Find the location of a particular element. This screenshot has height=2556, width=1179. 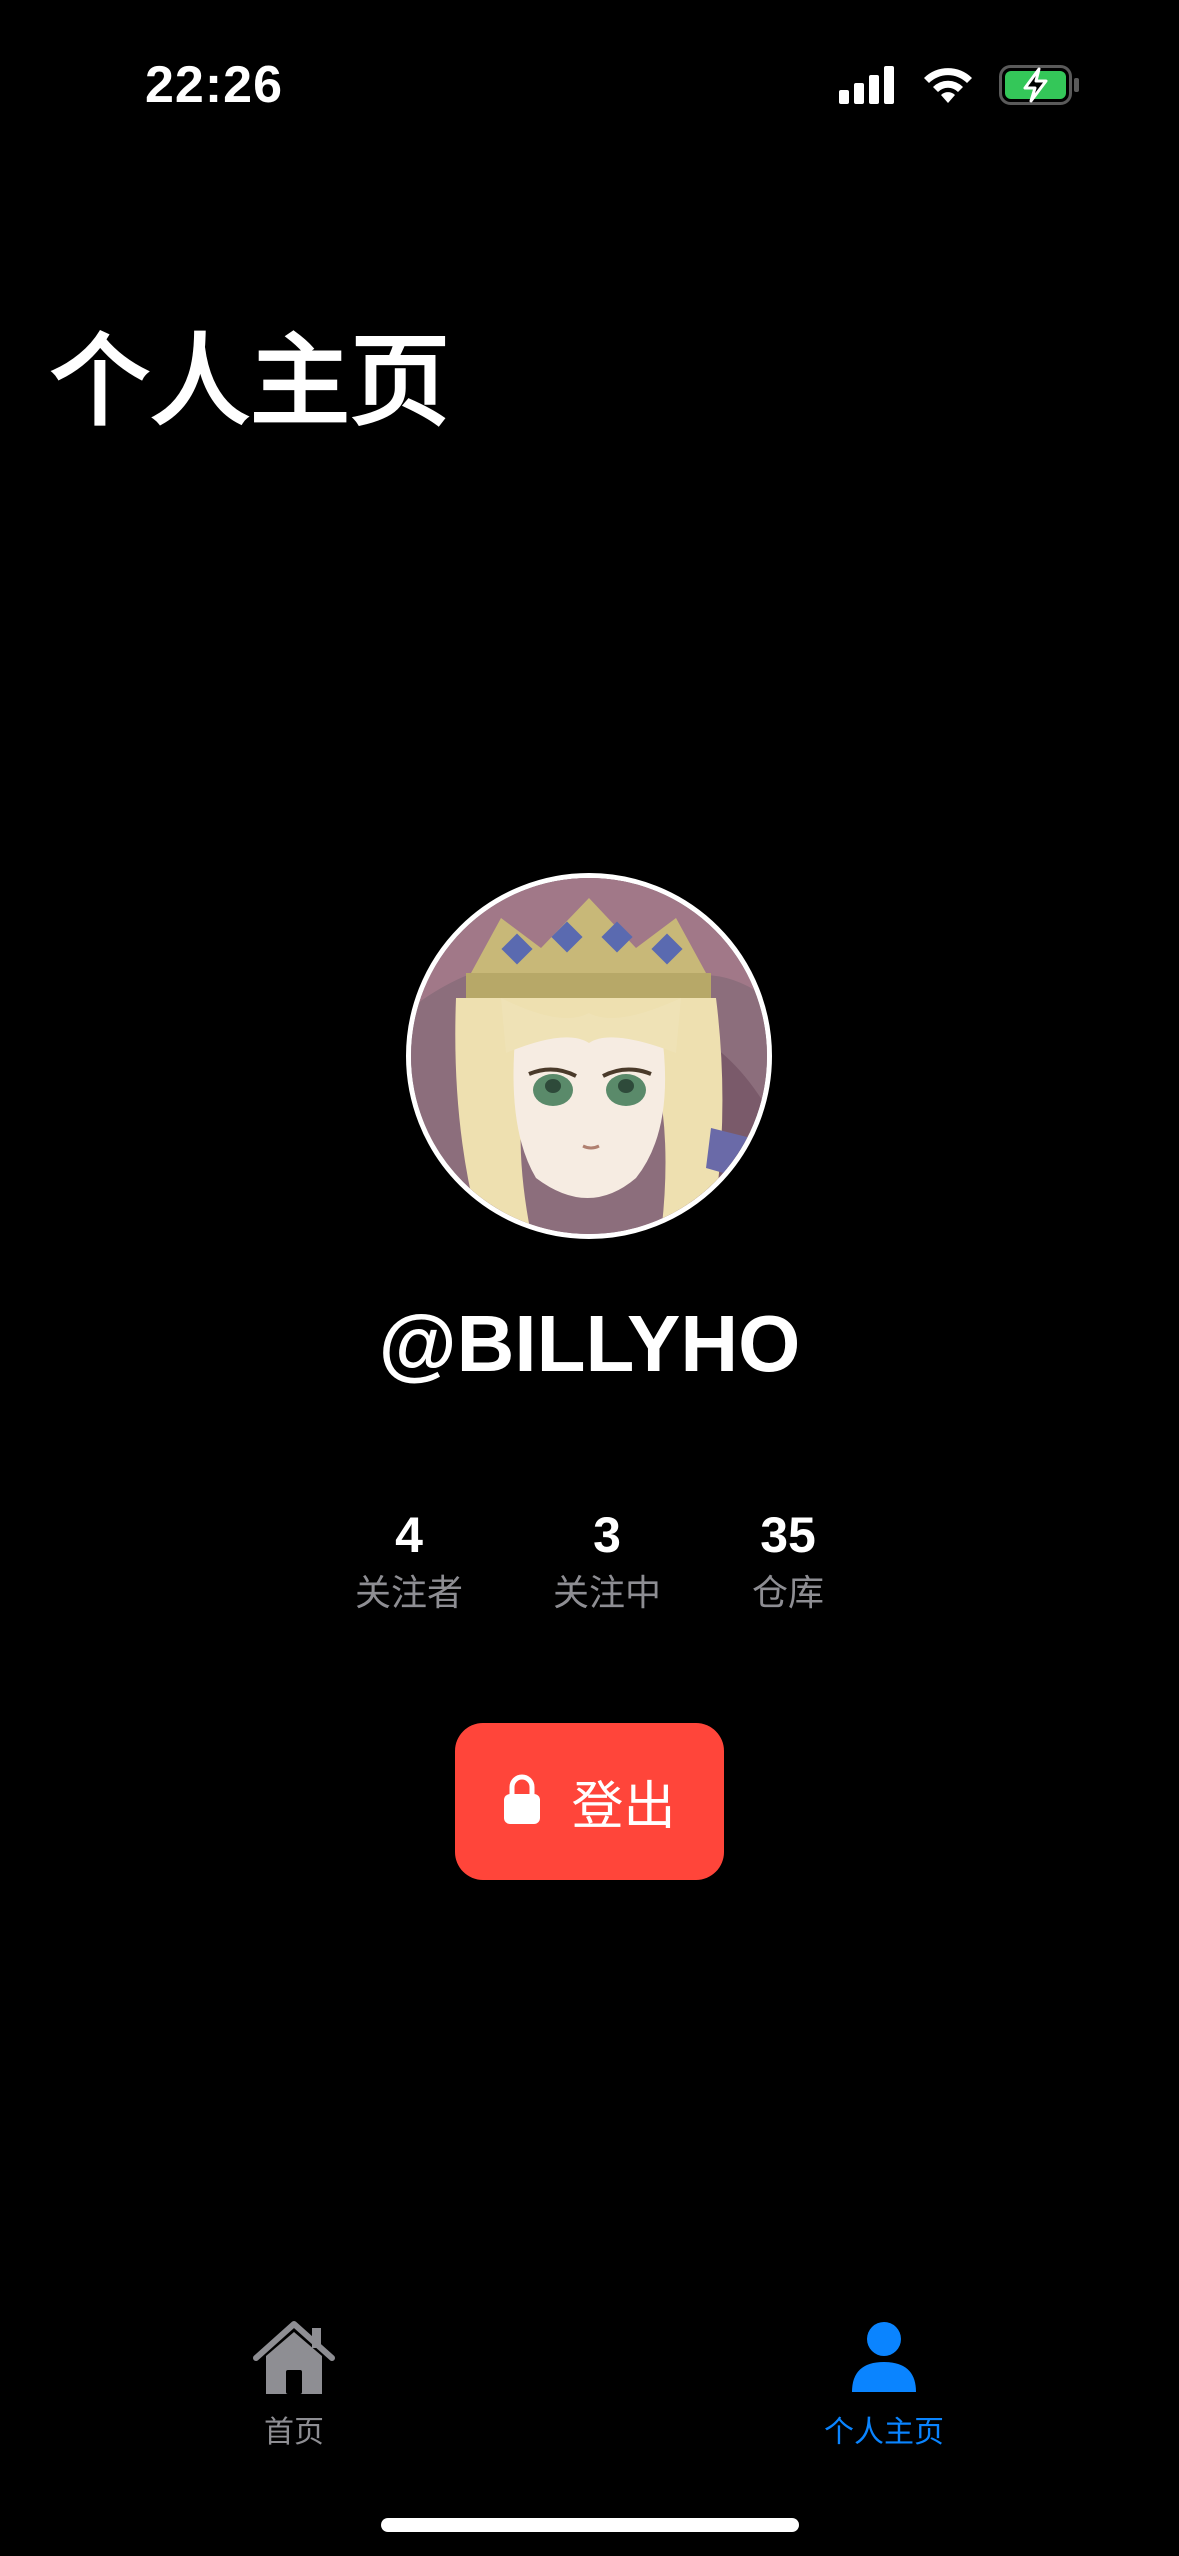

stat-value: 35 is located at coordinates (788, 1535).